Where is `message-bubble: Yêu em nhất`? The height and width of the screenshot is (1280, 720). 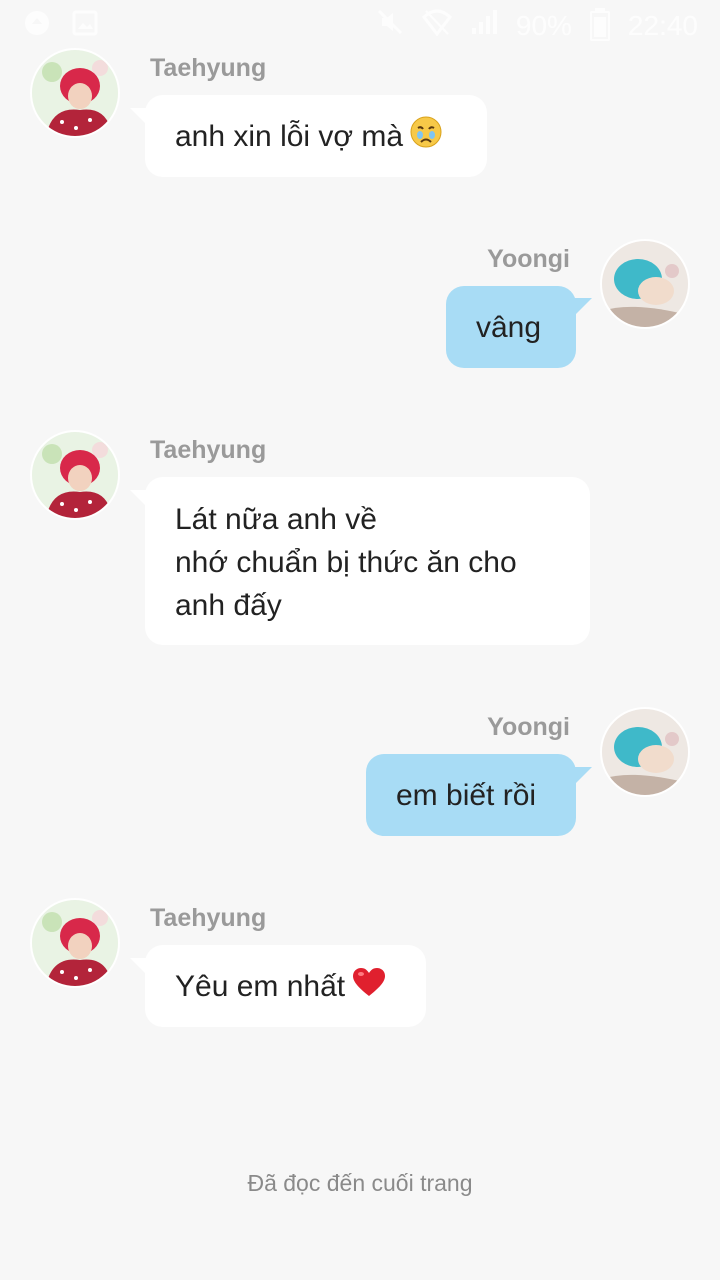
message-bubble: Yêu em nhất is located at coordinates (285, 986).